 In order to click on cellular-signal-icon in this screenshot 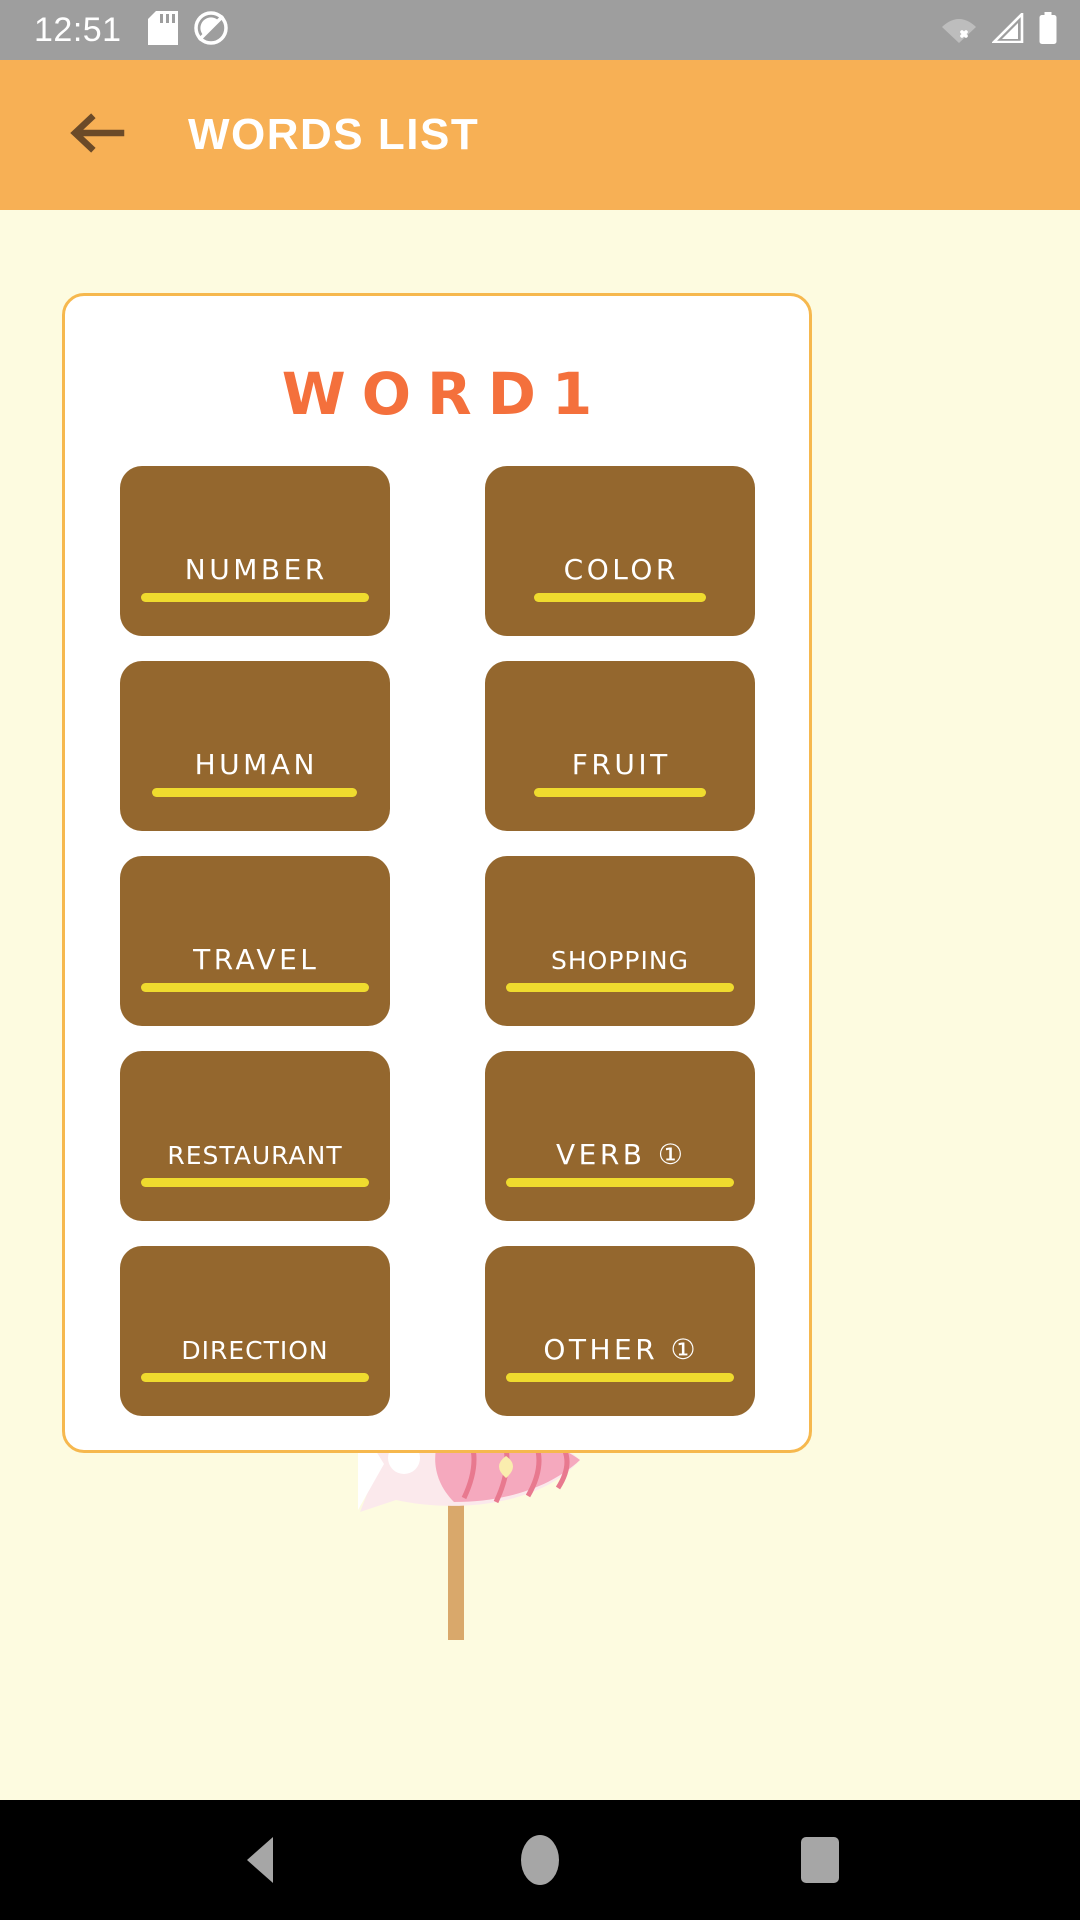, I will do `click(1007, 29)`.